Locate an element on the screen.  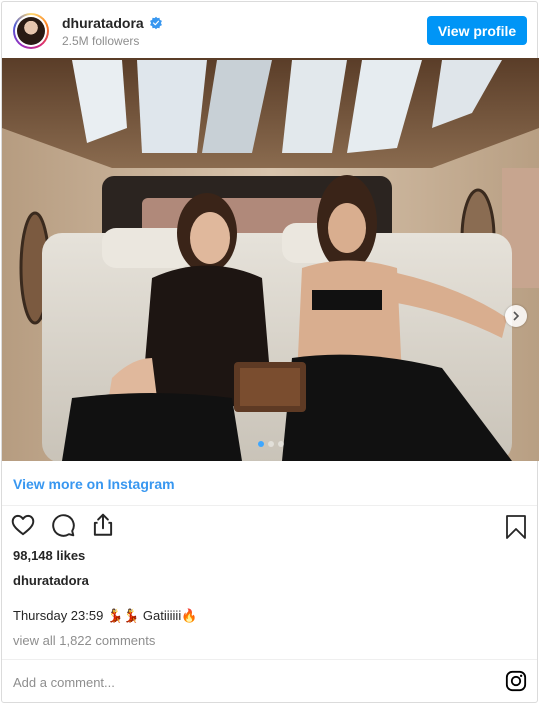
username-link: dhuratadora is located at coordinates (103, 23).